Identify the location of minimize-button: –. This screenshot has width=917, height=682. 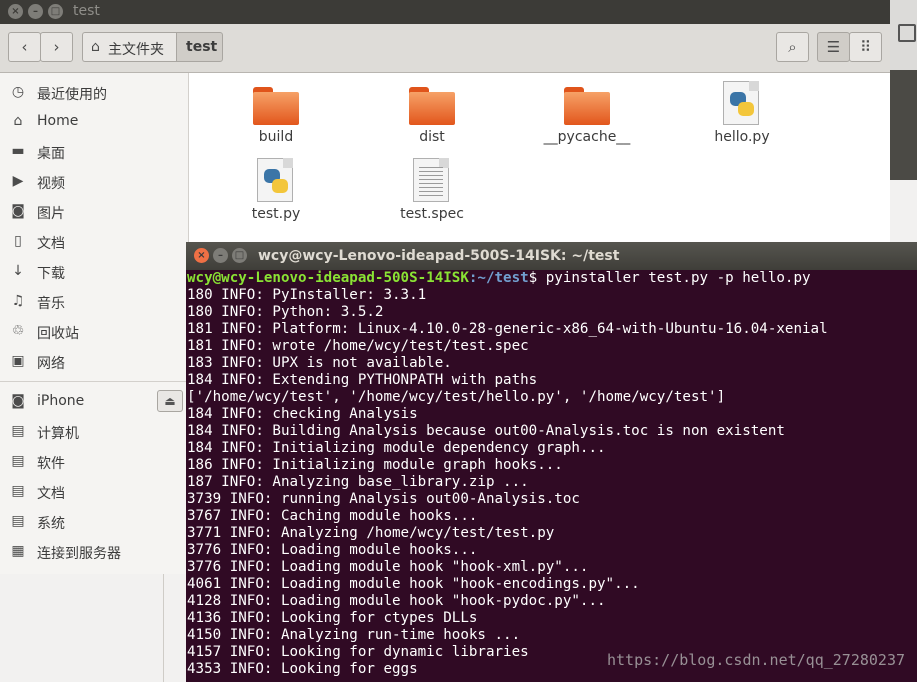
(35, 11).